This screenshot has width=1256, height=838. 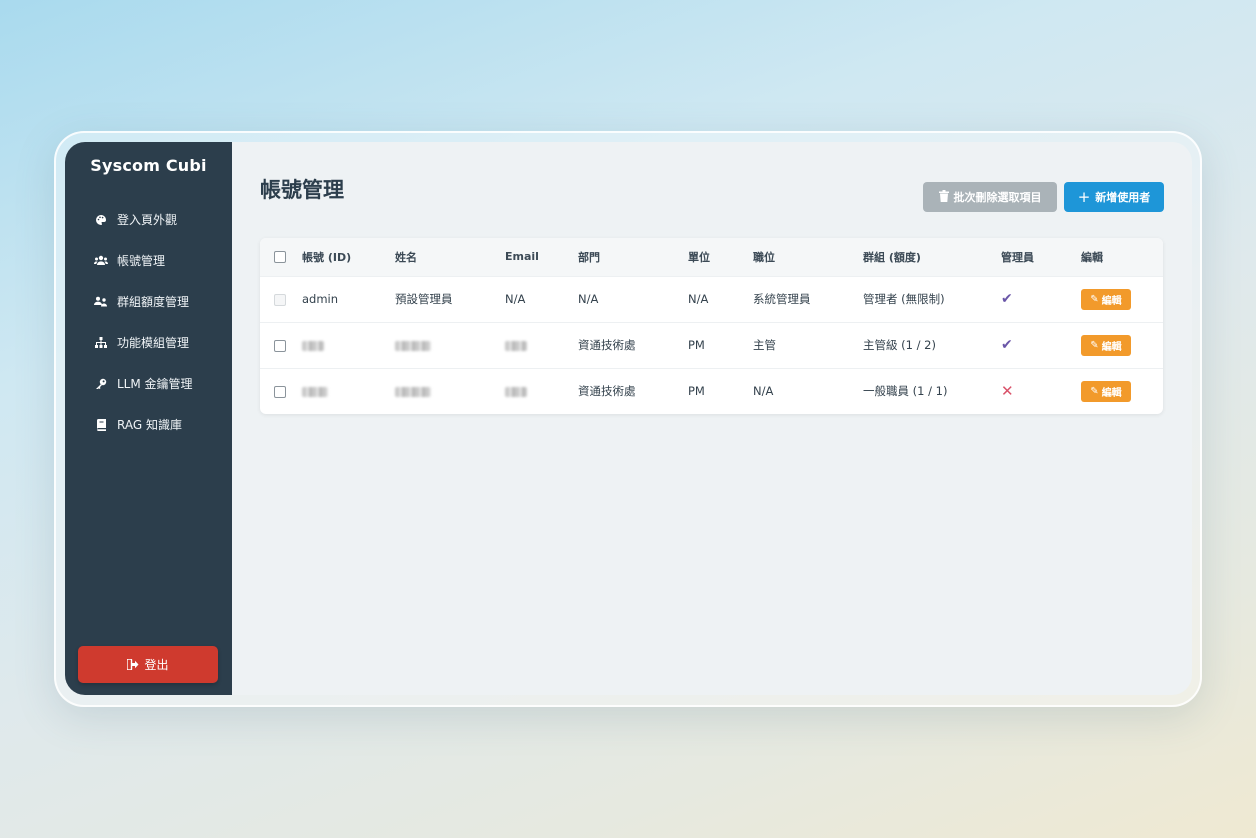 I want to click on trash-icon, so click(x=943, y=197).